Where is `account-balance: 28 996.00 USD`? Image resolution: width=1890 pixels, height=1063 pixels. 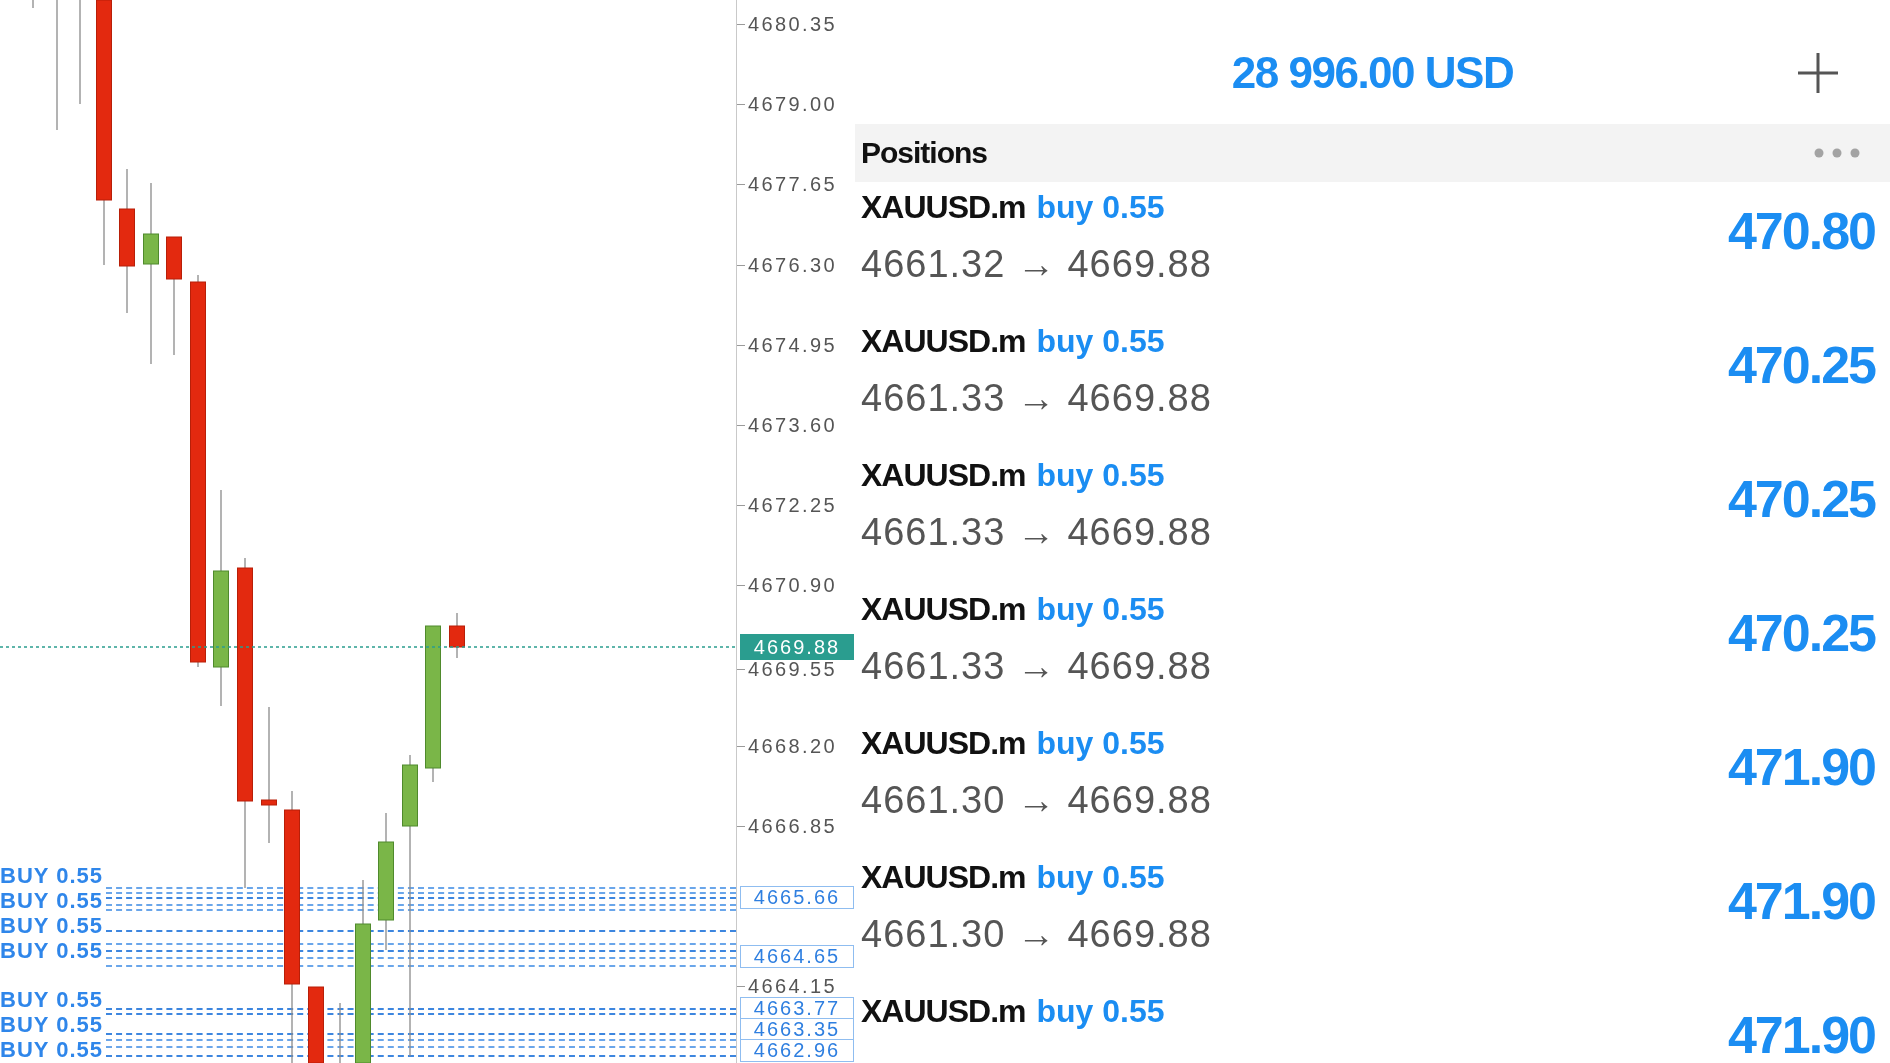
account-balance: 28 996.00 USD is located at coordinates (1372, 73).